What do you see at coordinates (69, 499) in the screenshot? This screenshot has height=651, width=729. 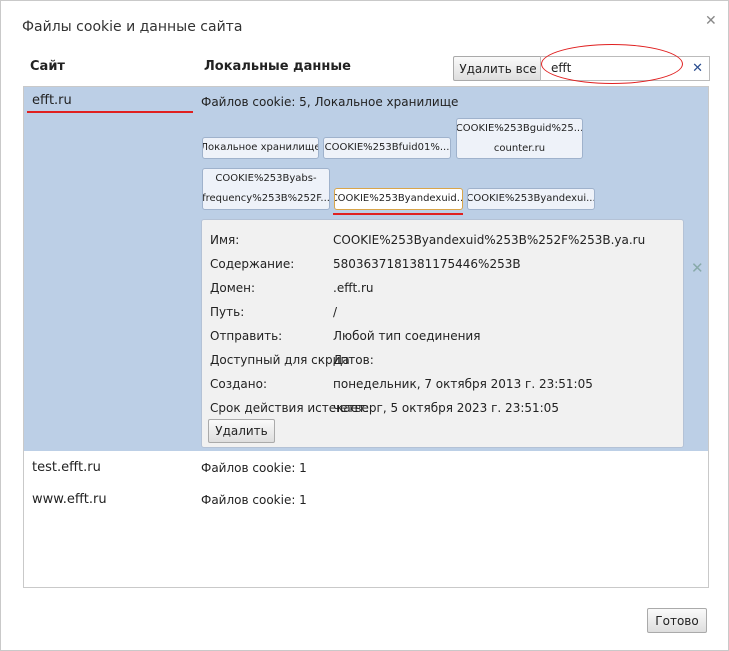 I see `site-name: www.efft.ru` at bounding box center [69, 499].